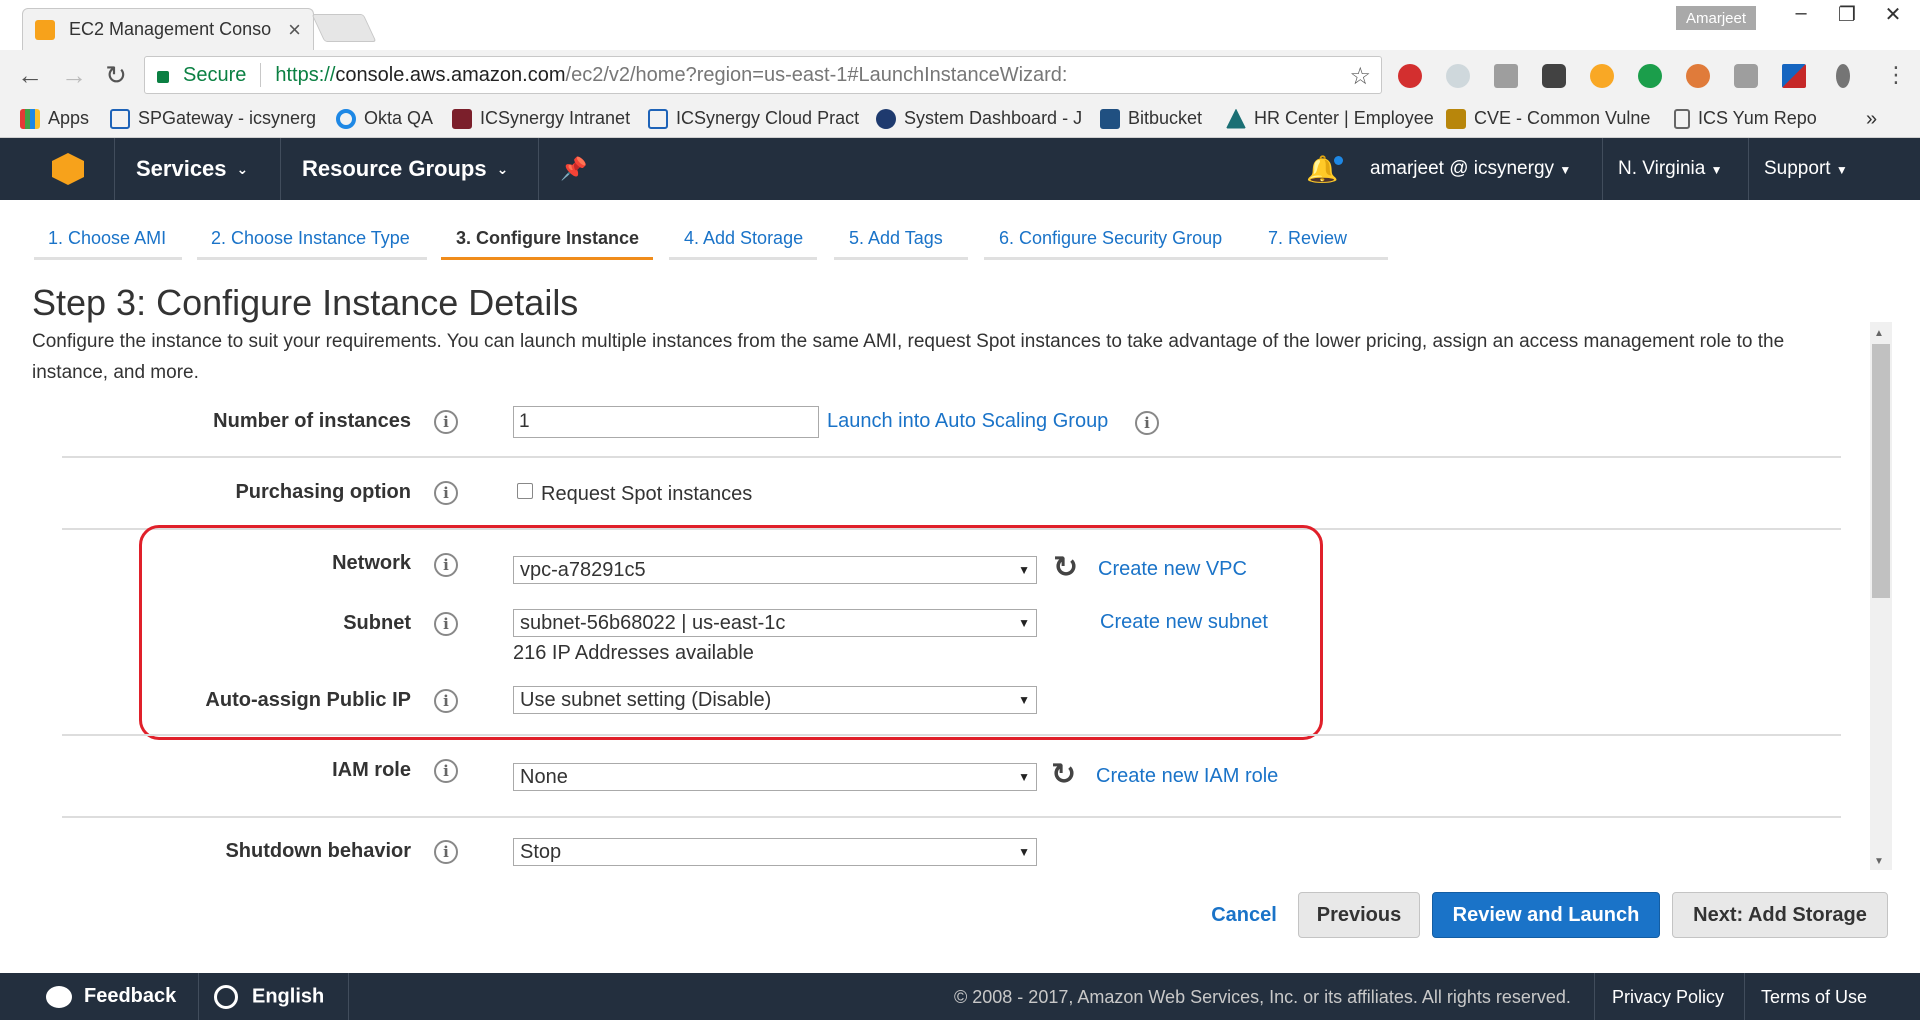 The height and width of the screenshot is (1020, 1920). Describe the element at coordinates (450, 74) in the screenshot. I see `url-host: console.aws.amazon.com` at that location.